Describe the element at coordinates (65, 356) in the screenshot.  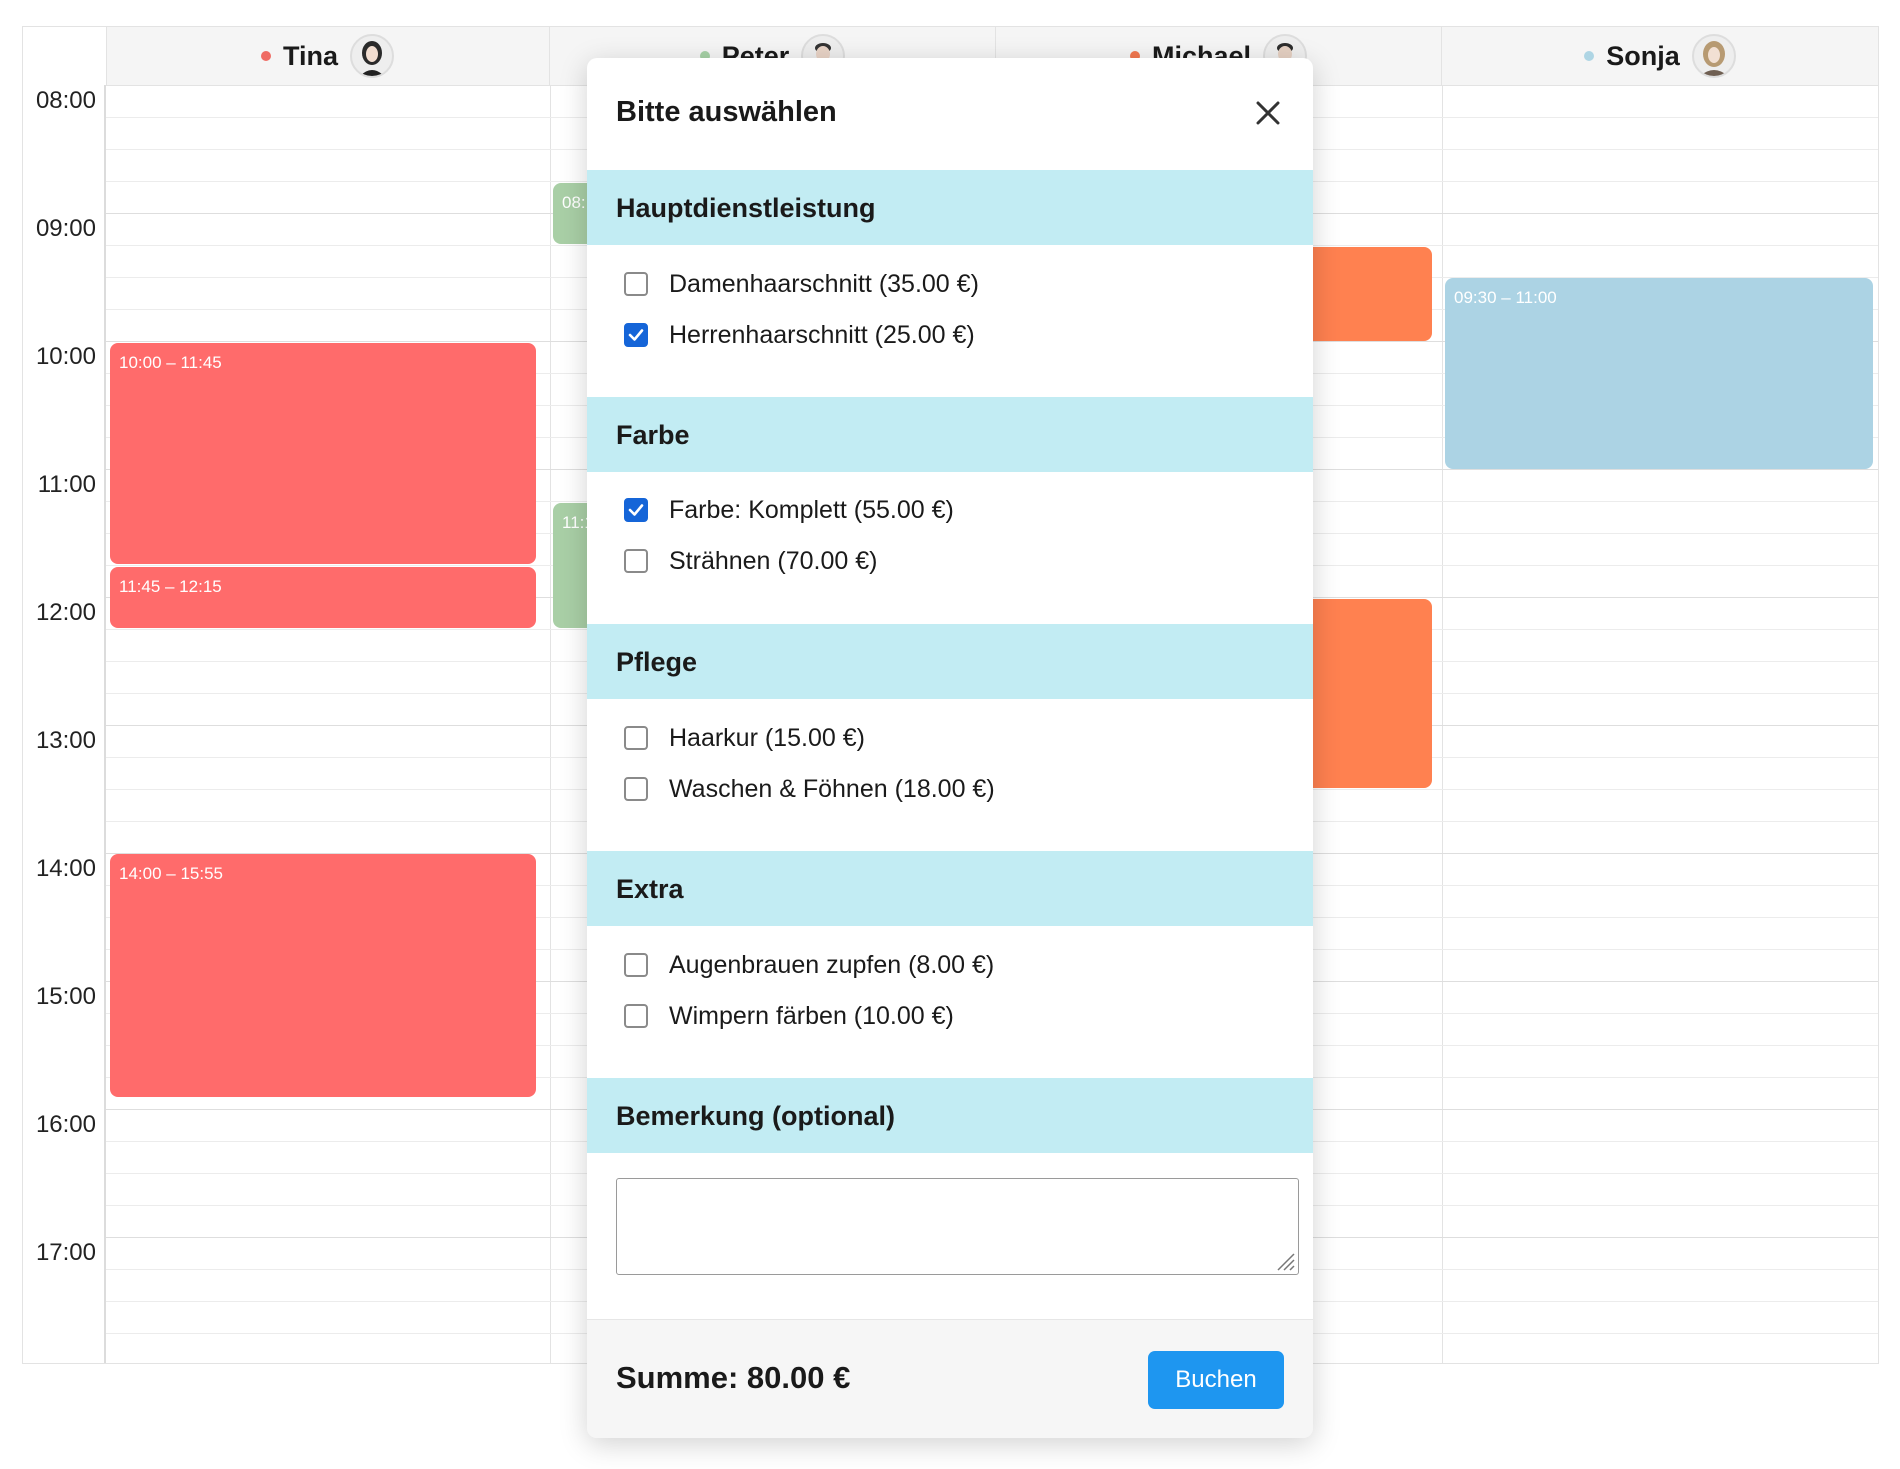
I see `time-label: 10:00` at that location.